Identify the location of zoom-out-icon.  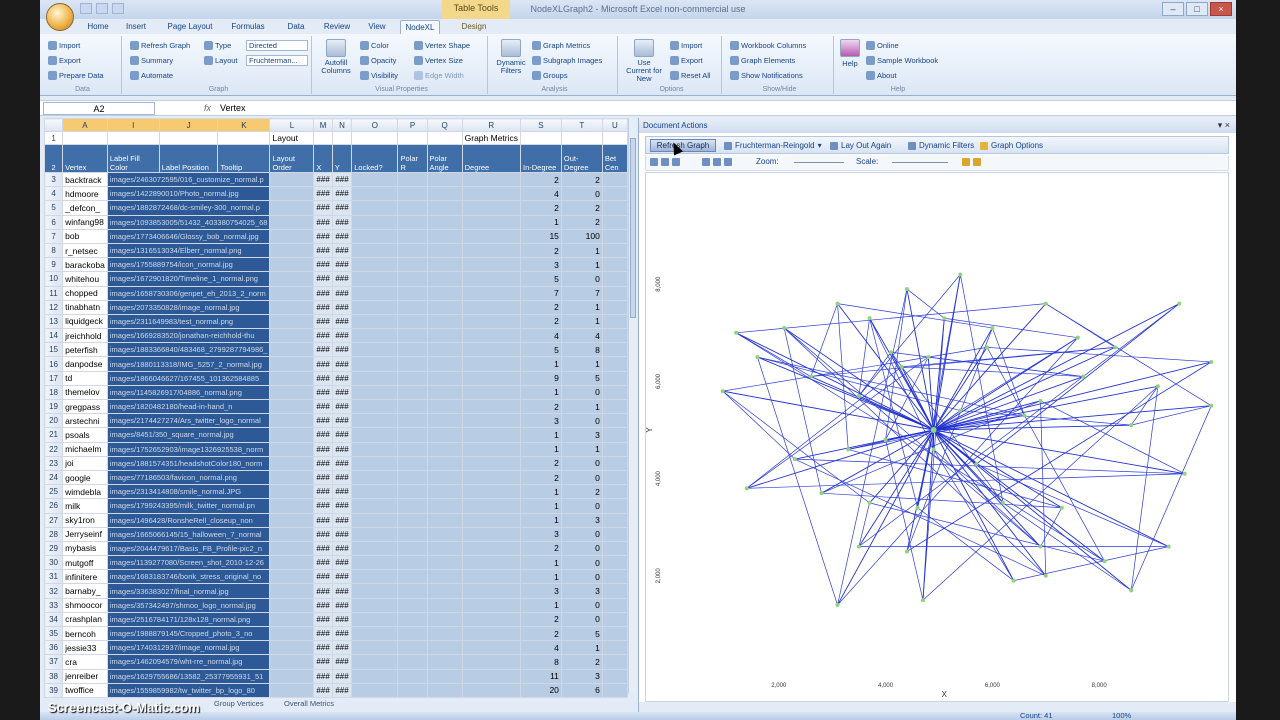
(717, 162).